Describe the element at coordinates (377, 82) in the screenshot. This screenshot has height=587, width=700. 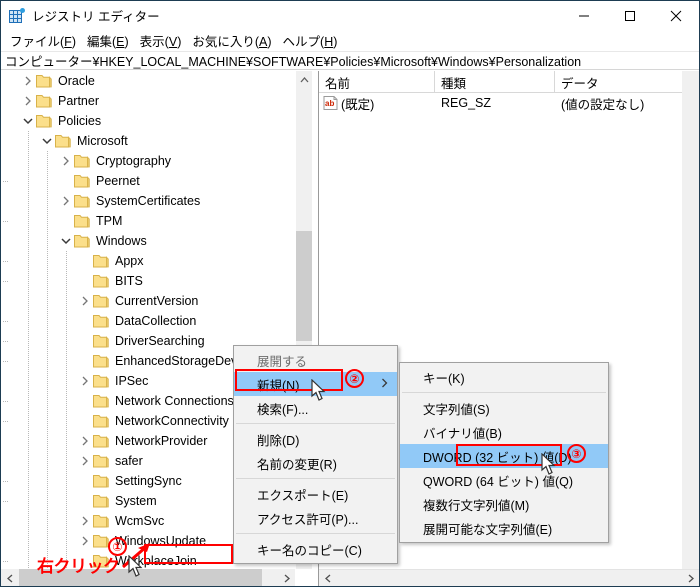
I see `column-header-name: 名前` at that location.